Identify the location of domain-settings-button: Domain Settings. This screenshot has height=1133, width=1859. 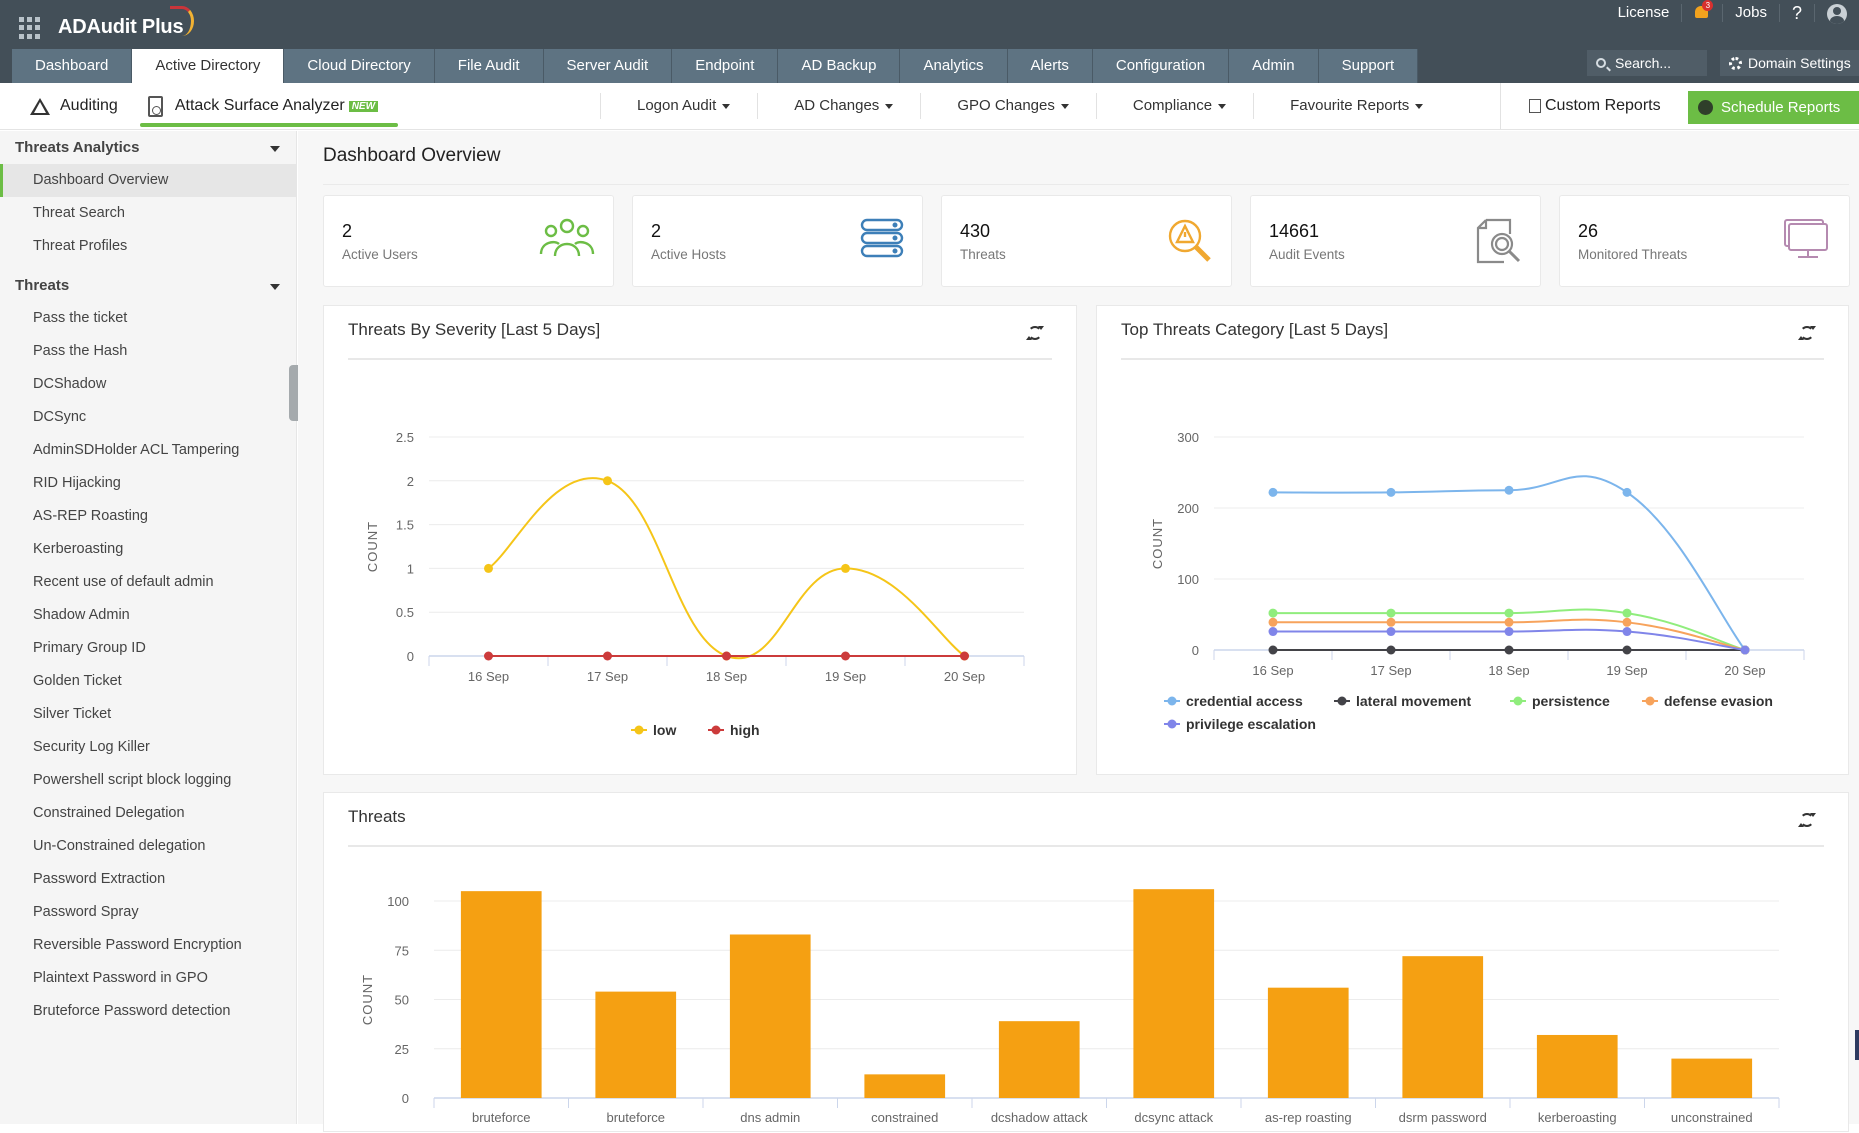
(1789, 63).